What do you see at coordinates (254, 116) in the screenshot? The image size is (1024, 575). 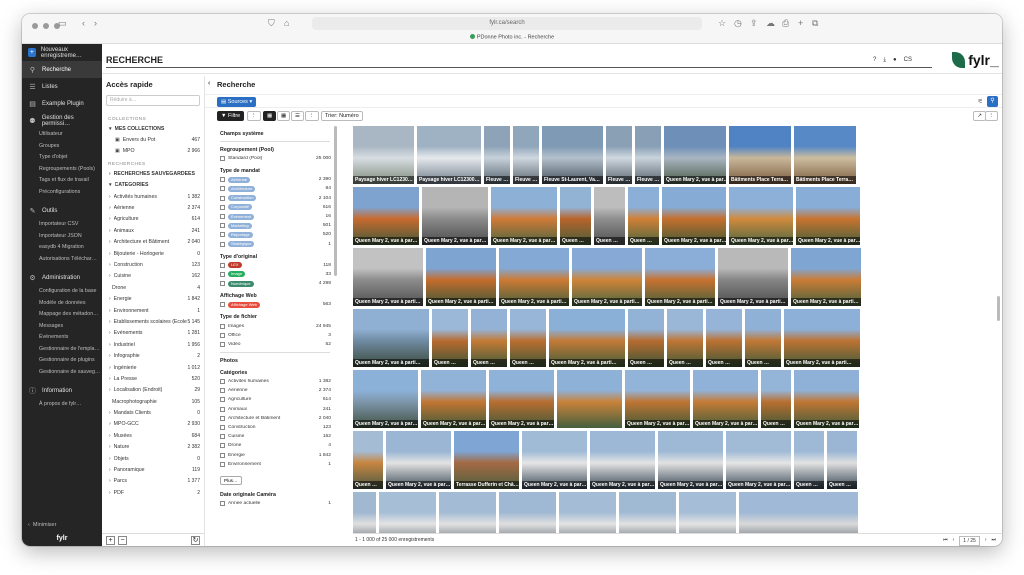 I see `filter-more-button: ⋮` at bounding box center [254, 116].